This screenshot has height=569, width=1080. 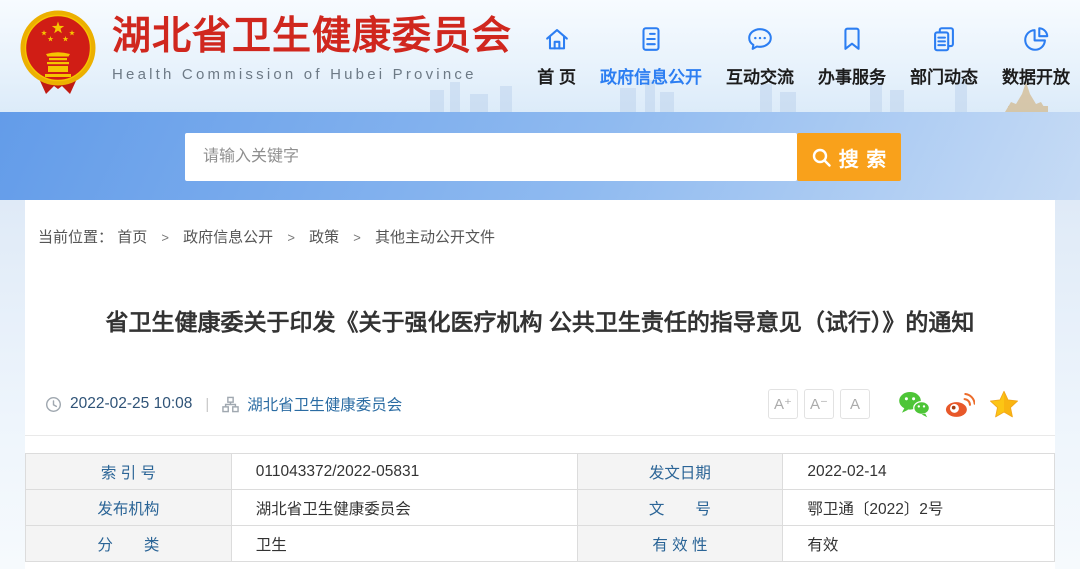 I want to click on info-label-index-number: 索 引 号, so click(x=128, y=471).